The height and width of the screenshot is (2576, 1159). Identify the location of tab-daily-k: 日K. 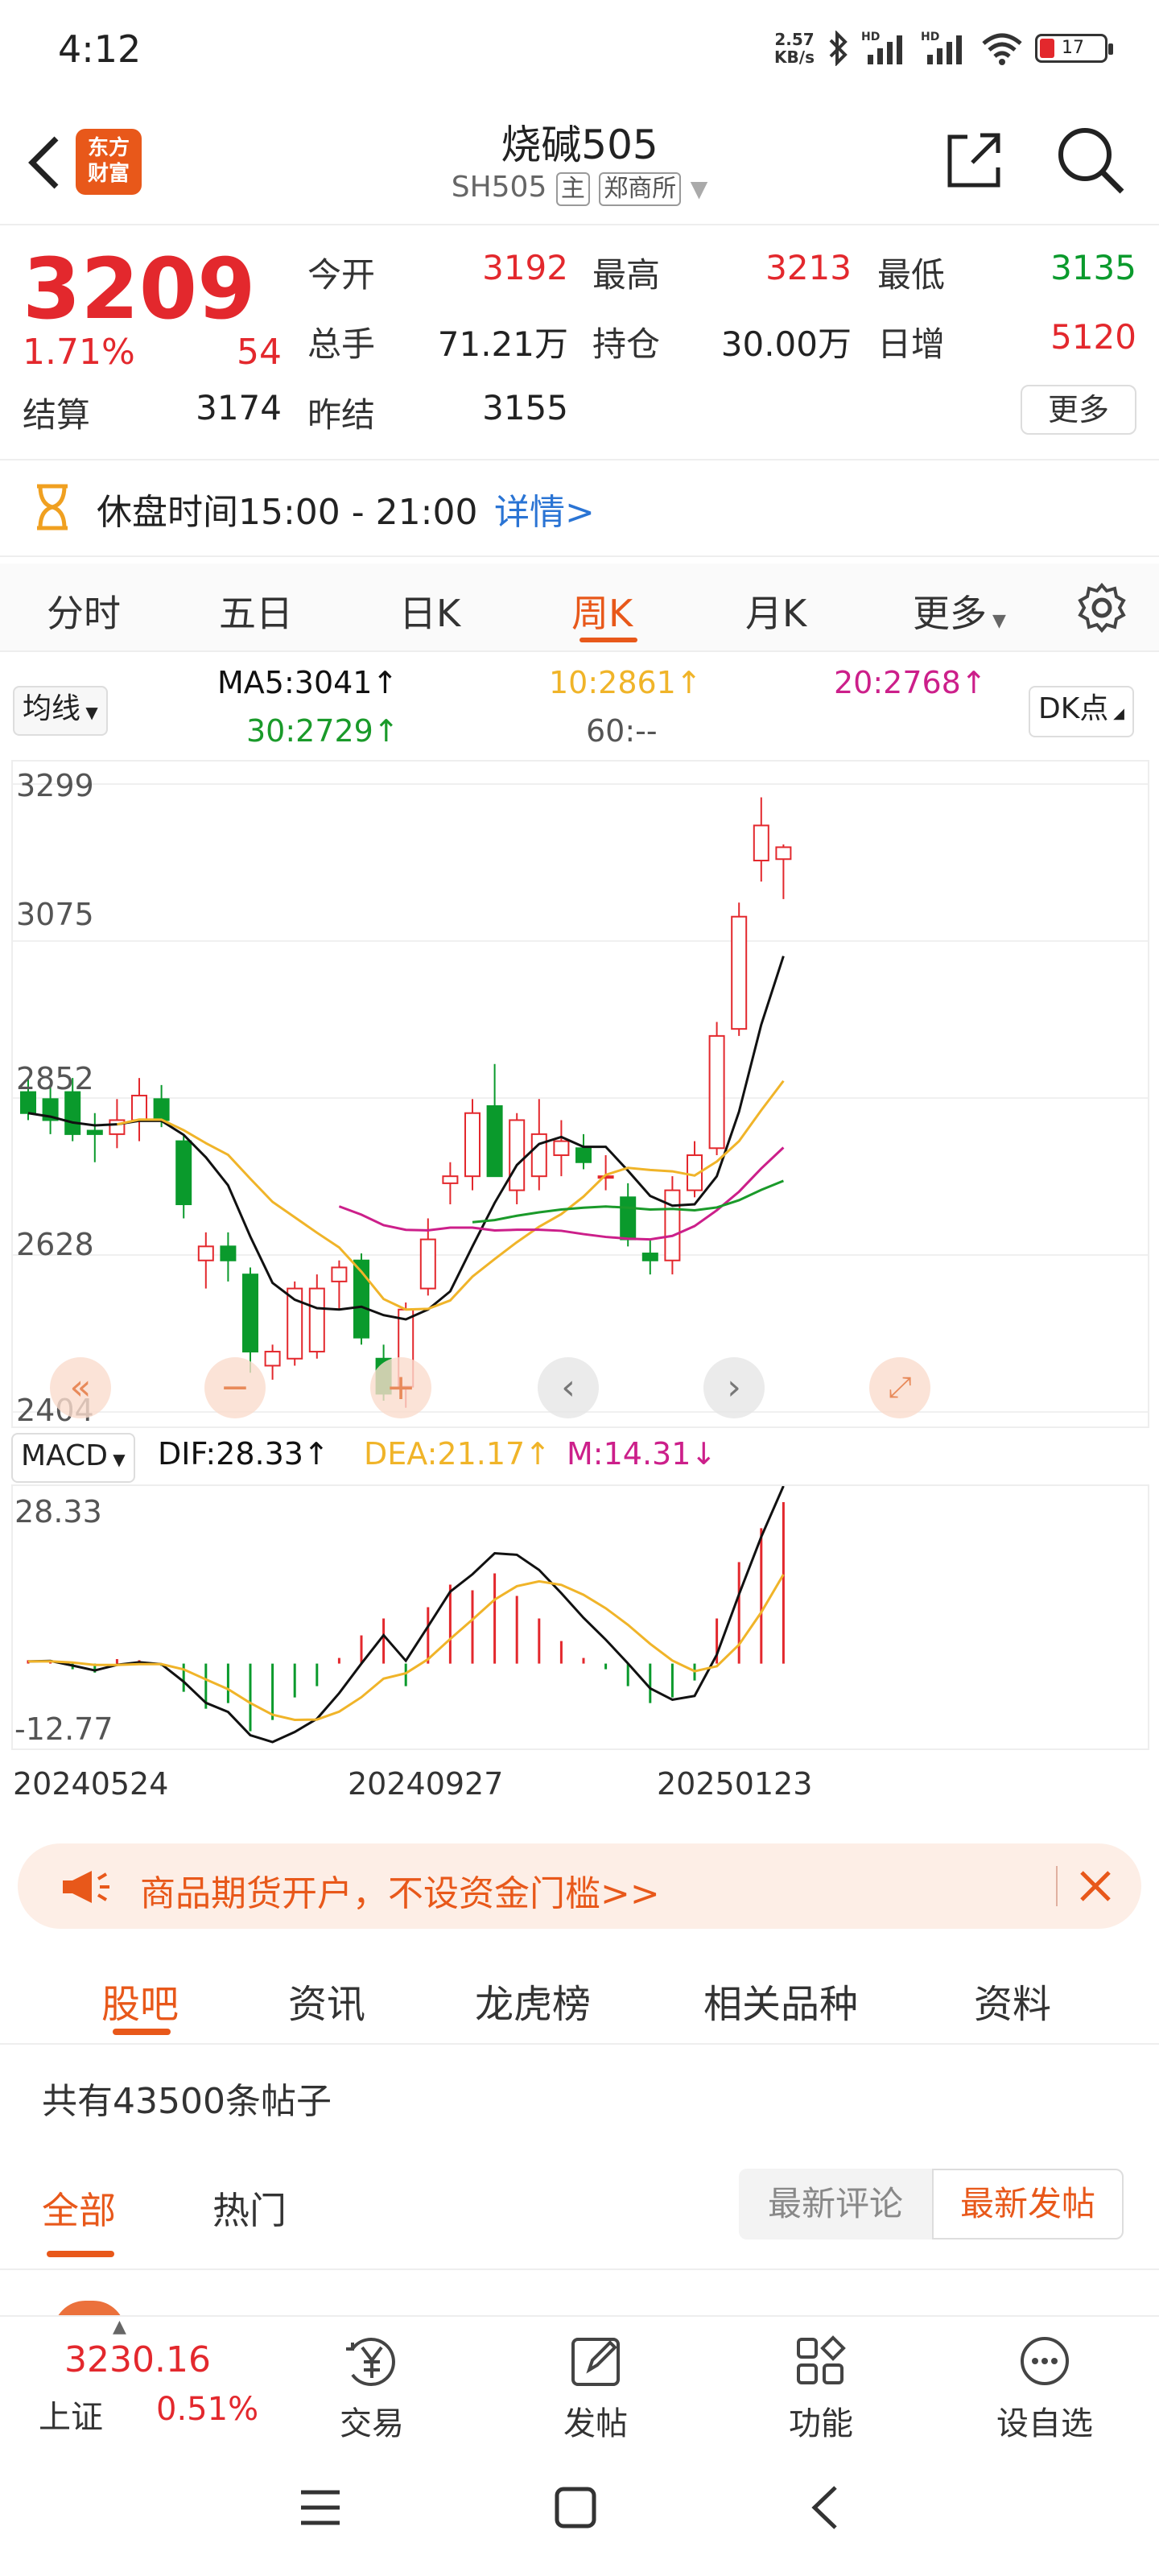
(429, 611).